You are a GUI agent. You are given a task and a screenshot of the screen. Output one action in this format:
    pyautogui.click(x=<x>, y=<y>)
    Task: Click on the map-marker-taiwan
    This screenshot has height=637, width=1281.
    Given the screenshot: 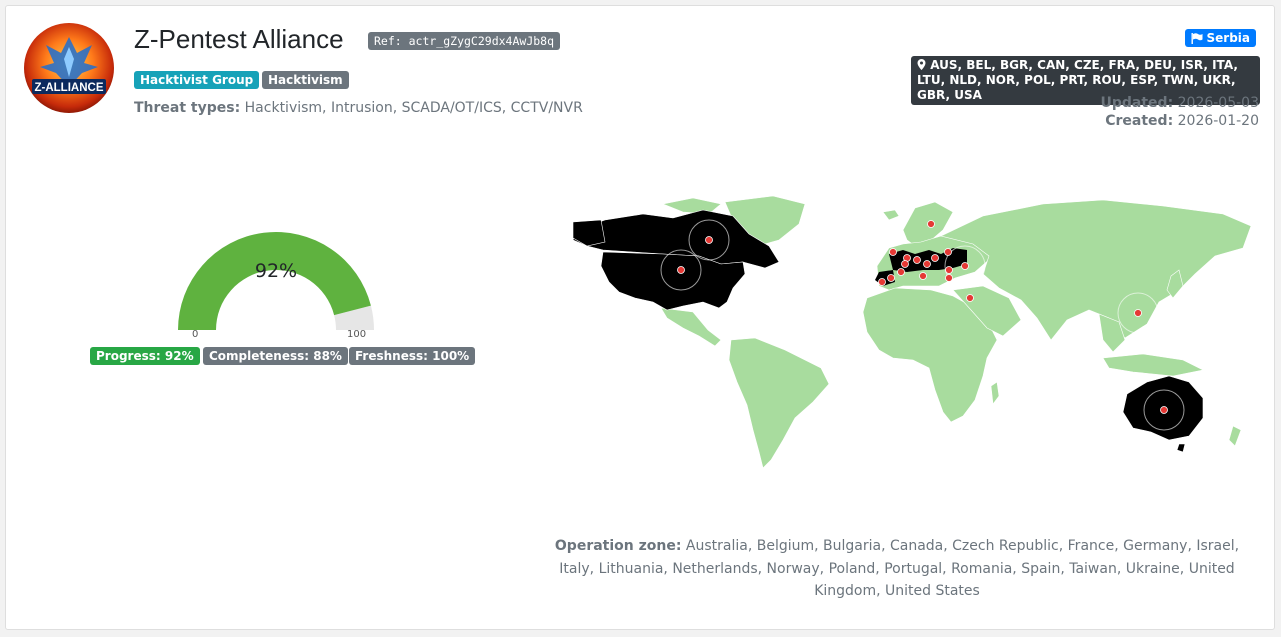 What is the action you would take?
    pyautogui.click(x=1138, y=313)
    